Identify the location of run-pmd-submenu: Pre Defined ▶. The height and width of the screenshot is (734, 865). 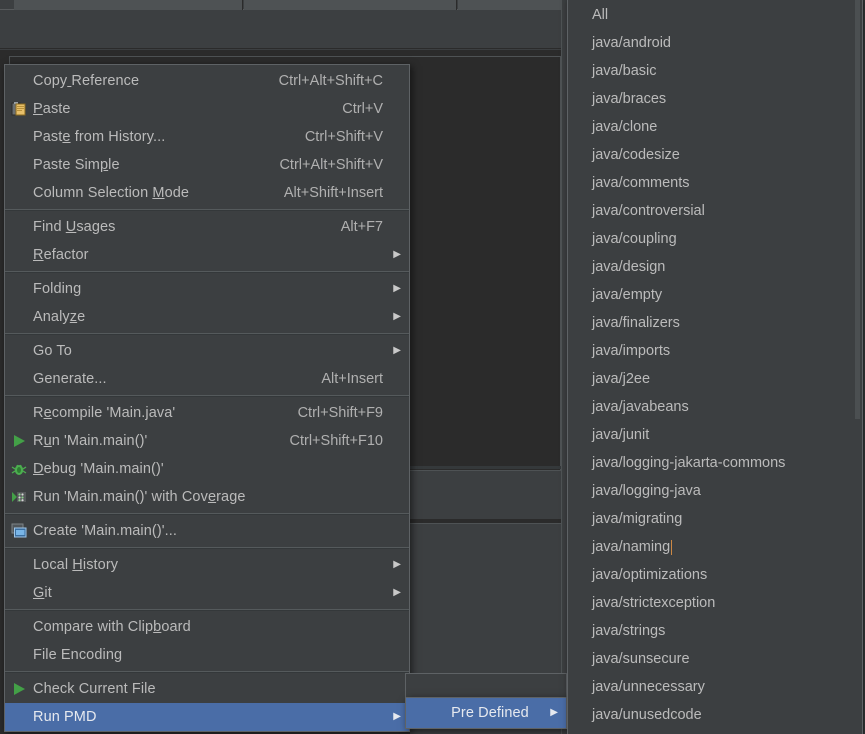
(486, 713).